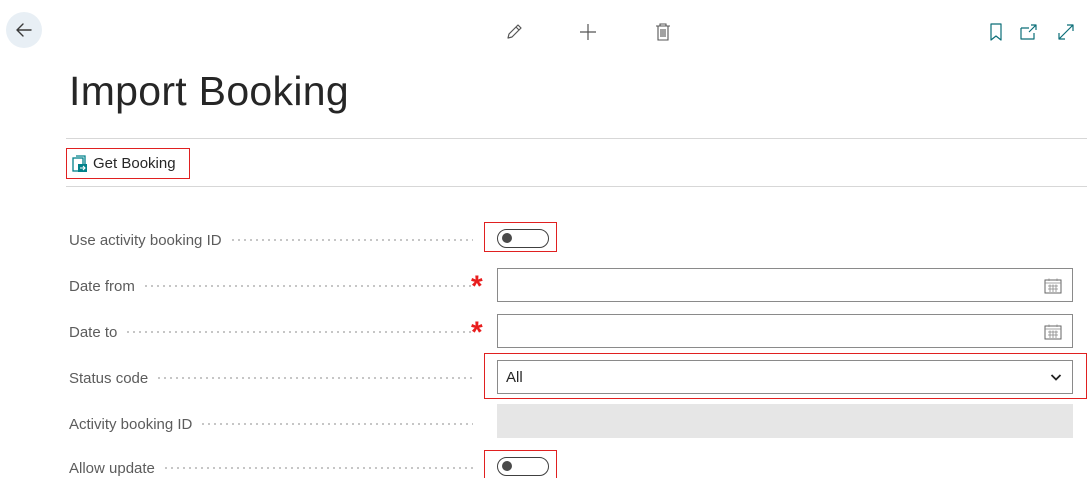 Image resolution: width=1087 pixels, height=478 pixels. What do you see at coordinates (477, 286) in the screenshot?
I see `date-from-required-marker: *` at bounding box center [477, 286].